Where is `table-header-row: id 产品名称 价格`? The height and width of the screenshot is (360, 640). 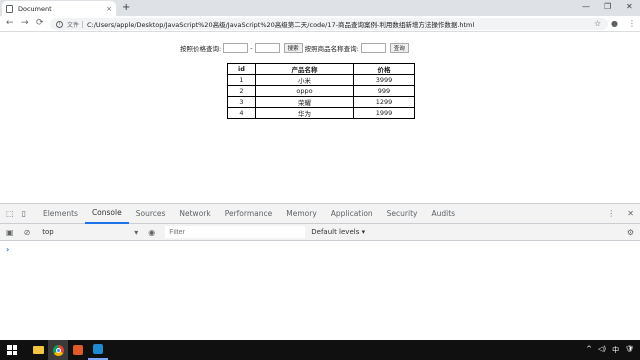 table-header-row: id 产品名称 价格 is located at coordinates (321, 69).